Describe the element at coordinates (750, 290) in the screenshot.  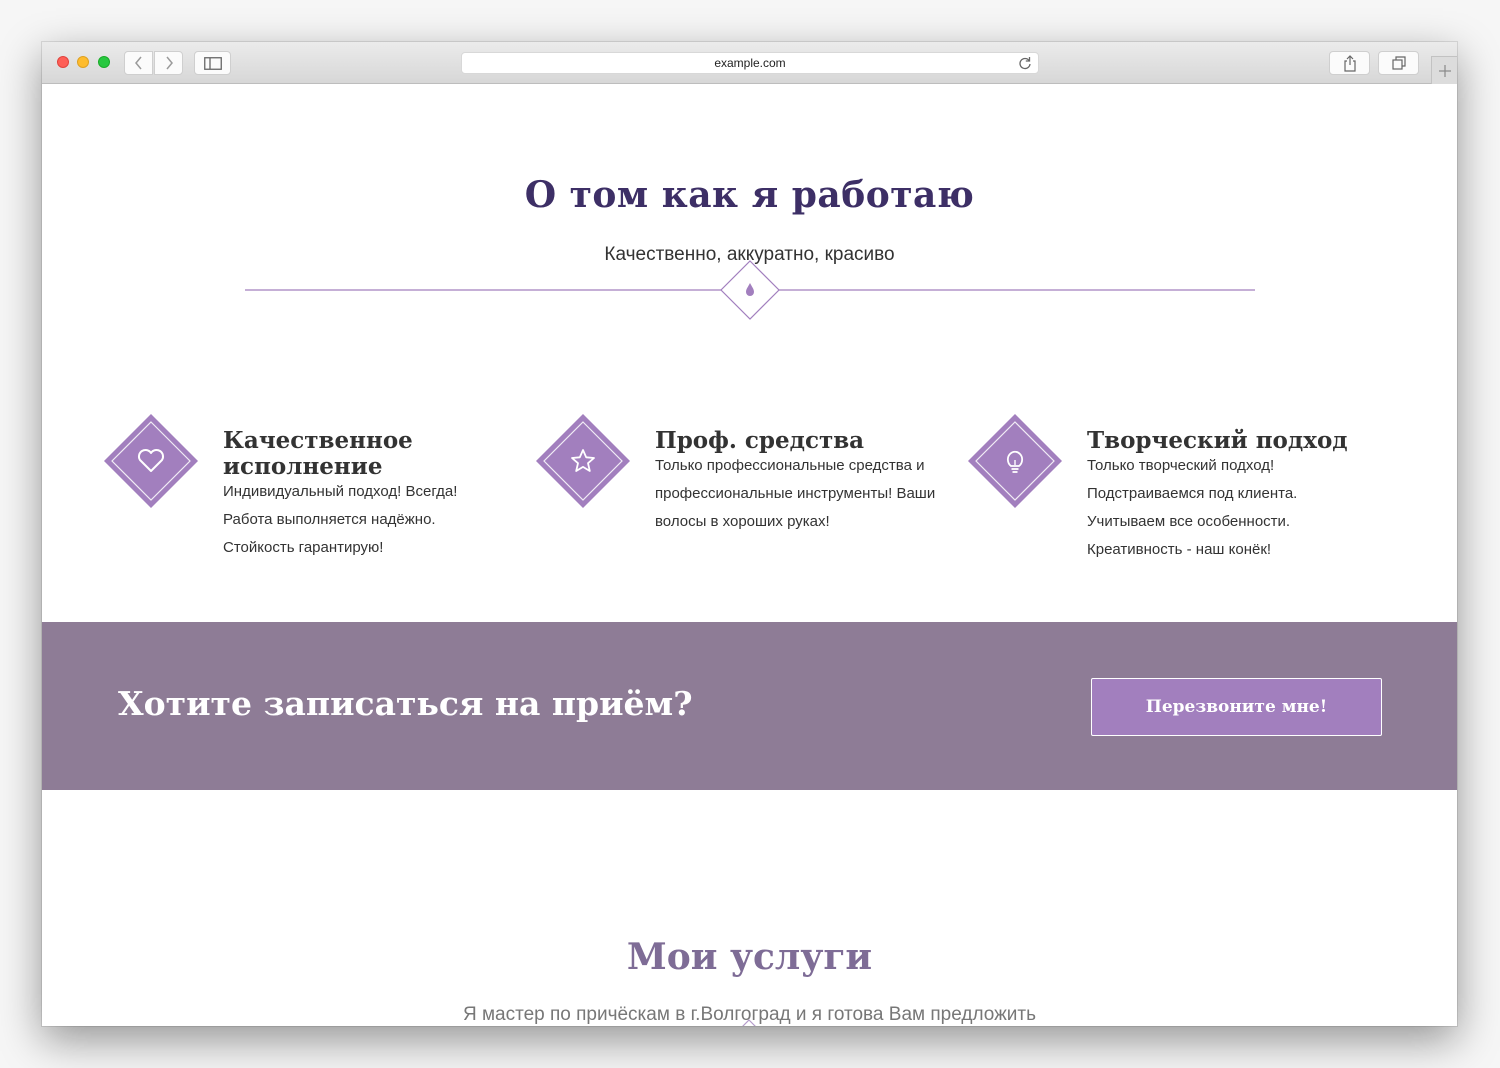
I see `section-divider` at that location.